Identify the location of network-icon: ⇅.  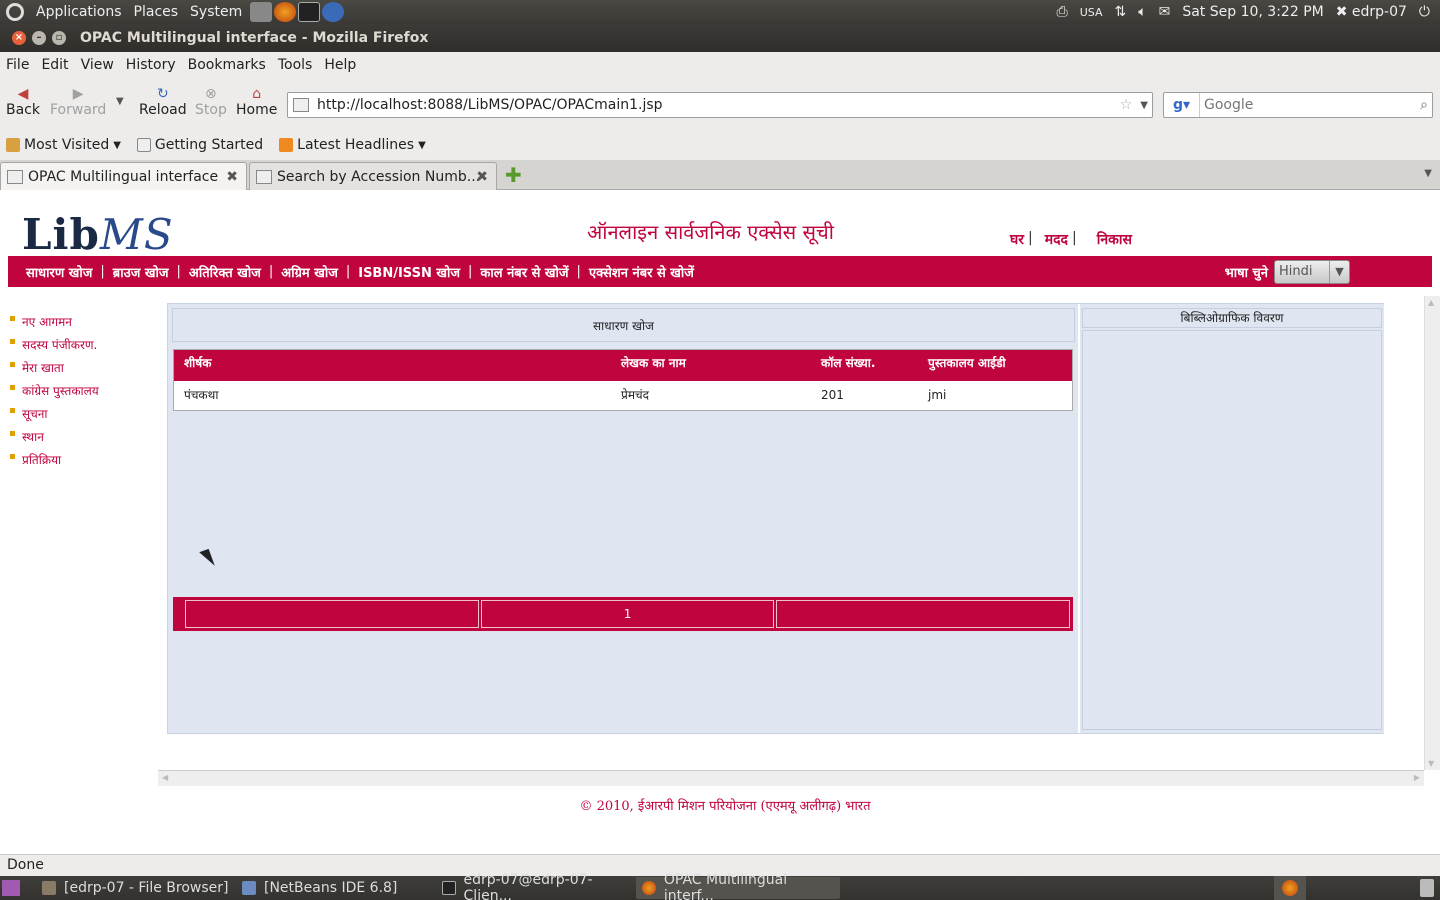
(1120, 12).